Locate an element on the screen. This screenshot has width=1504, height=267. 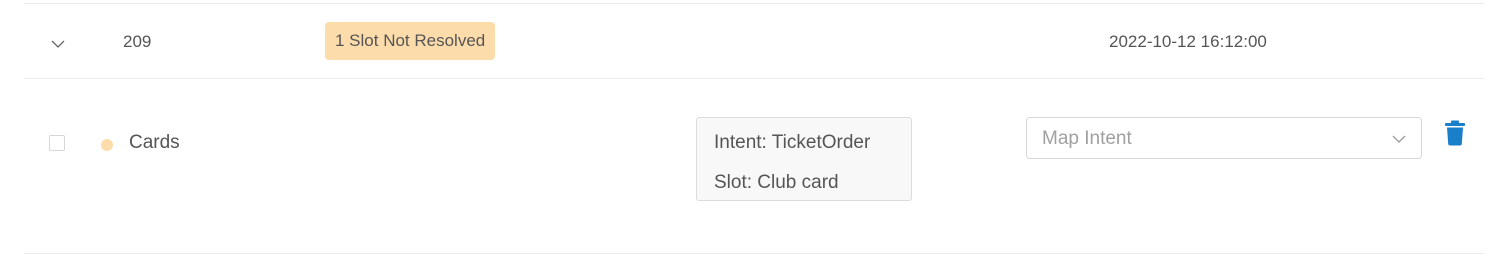
row-checkbox is located at coordinates (57, 143).